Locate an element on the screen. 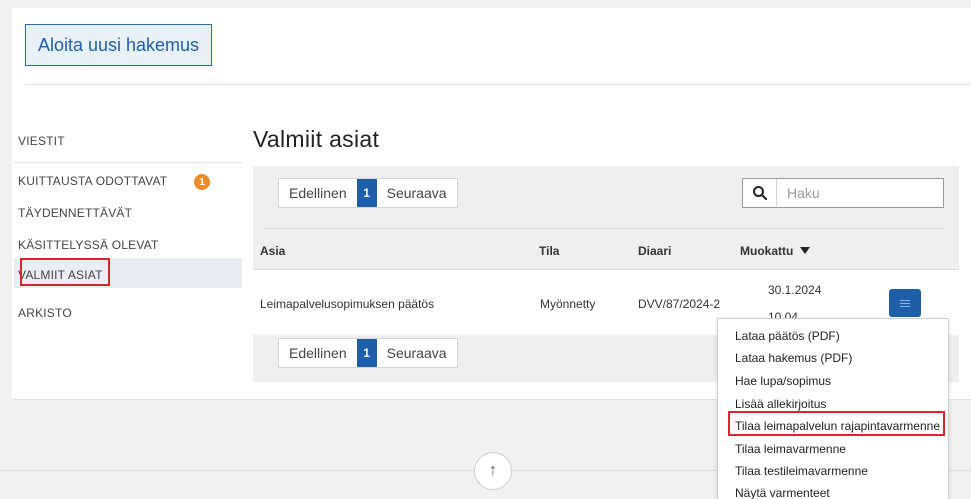 This screenshot has height=499, width=971. sort-desc-icon is located at coordinates (804, 250).